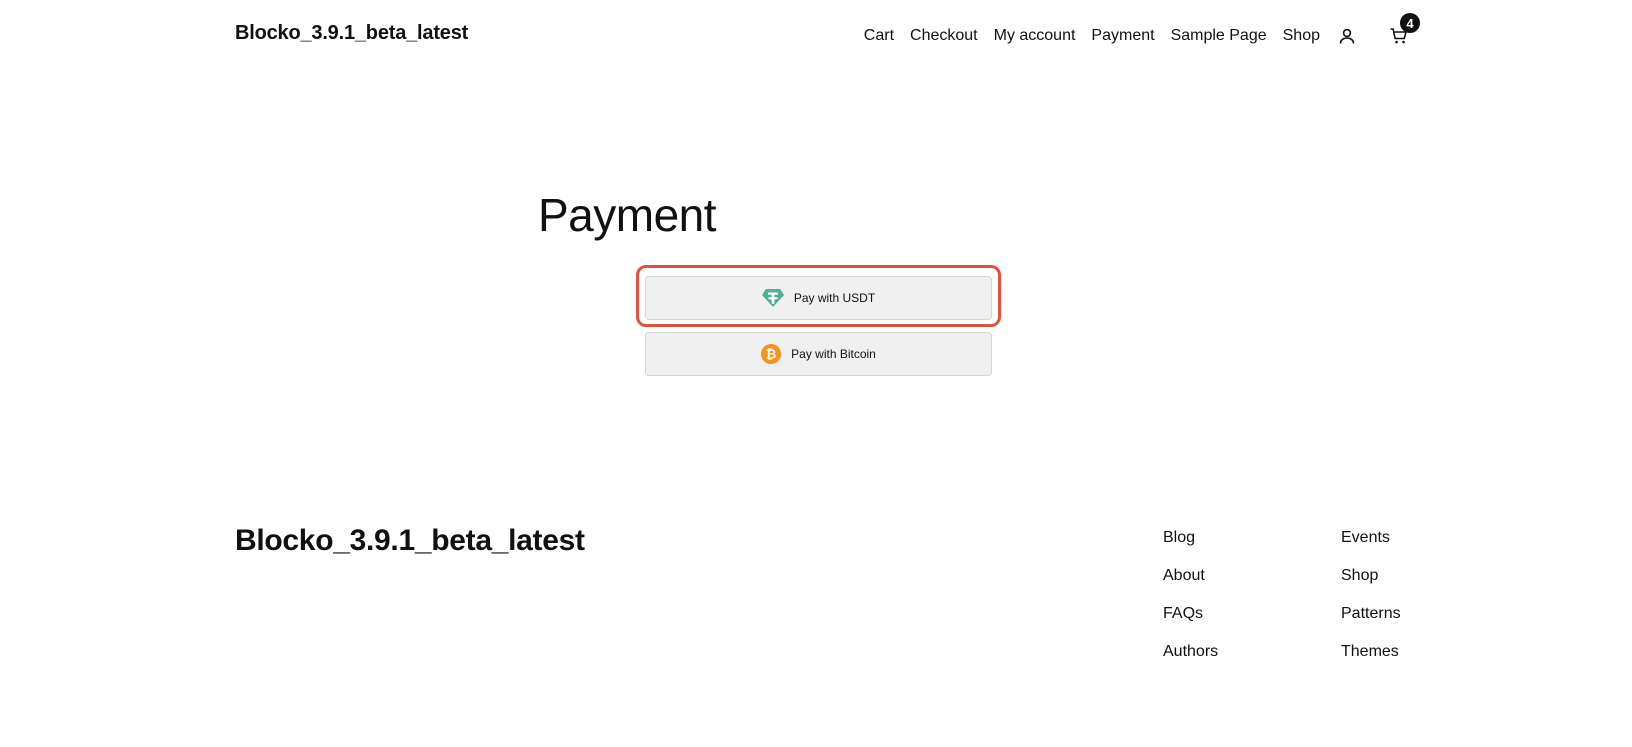  I want to click on nav-checkout: Checkout, so click(944, 36).